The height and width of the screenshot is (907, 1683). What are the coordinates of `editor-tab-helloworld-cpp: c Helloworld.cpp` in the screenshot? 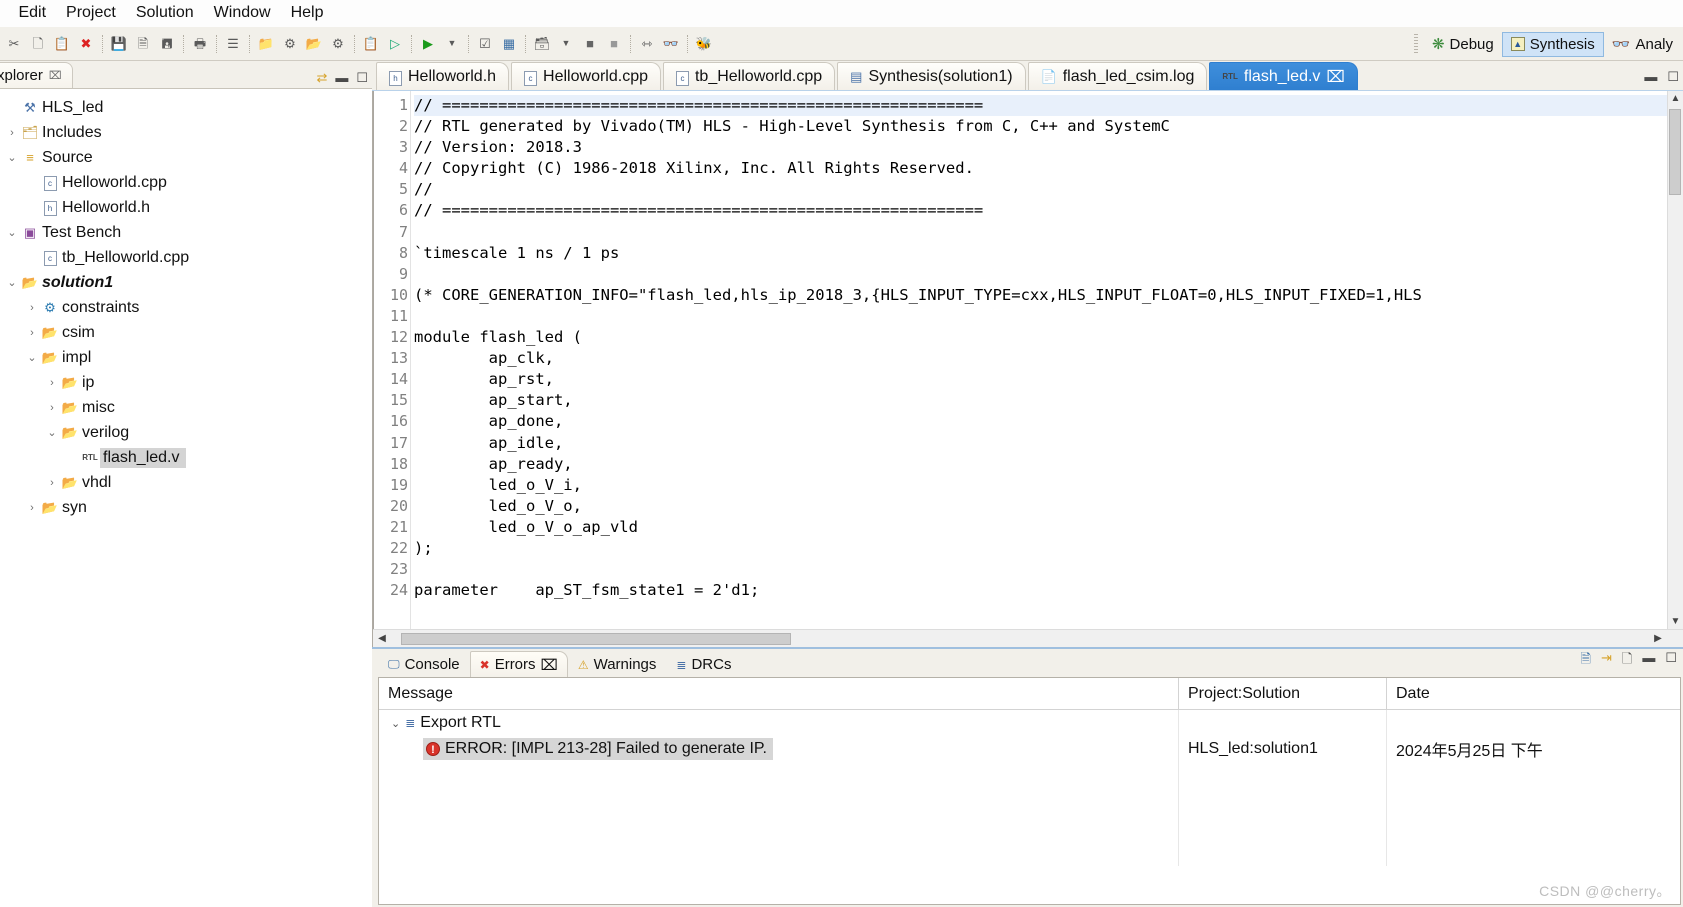 It's located at (586, 76).